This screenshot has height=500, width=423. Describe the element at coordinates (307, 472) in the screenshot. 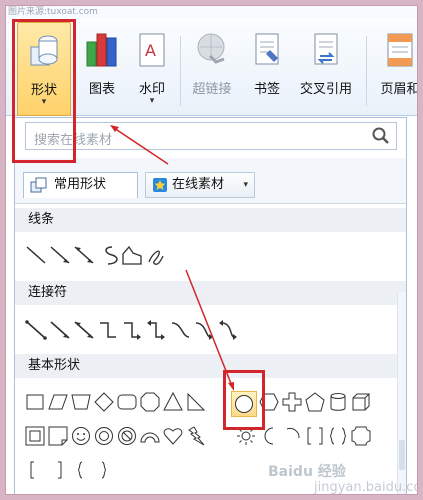

I see `bottom-watermark: Baidu 经验` at that location.